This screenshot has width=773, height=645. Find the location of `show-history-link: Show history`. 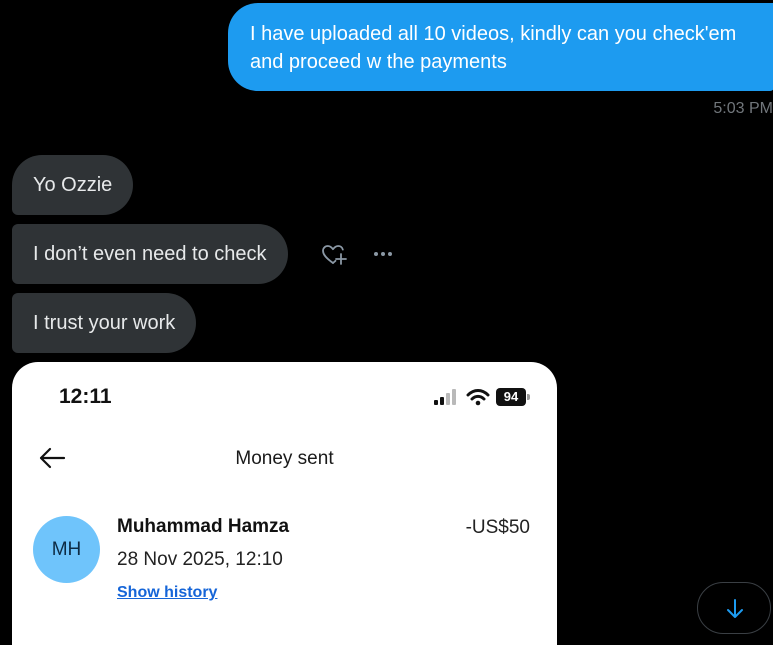

show-history-link: Show history is located at coordinates (167, 592).